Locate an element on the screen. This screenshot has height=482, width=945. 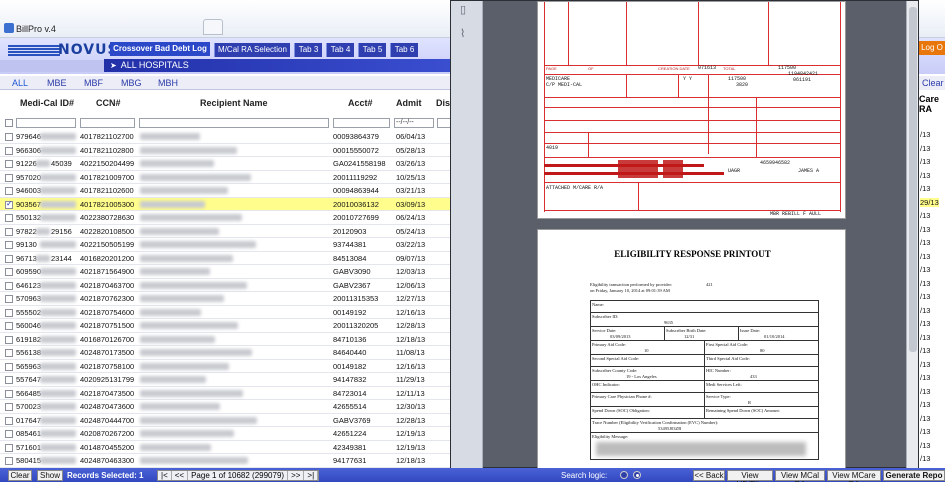
filter-admit: --/--/-- is located at coordinates (414, 123).